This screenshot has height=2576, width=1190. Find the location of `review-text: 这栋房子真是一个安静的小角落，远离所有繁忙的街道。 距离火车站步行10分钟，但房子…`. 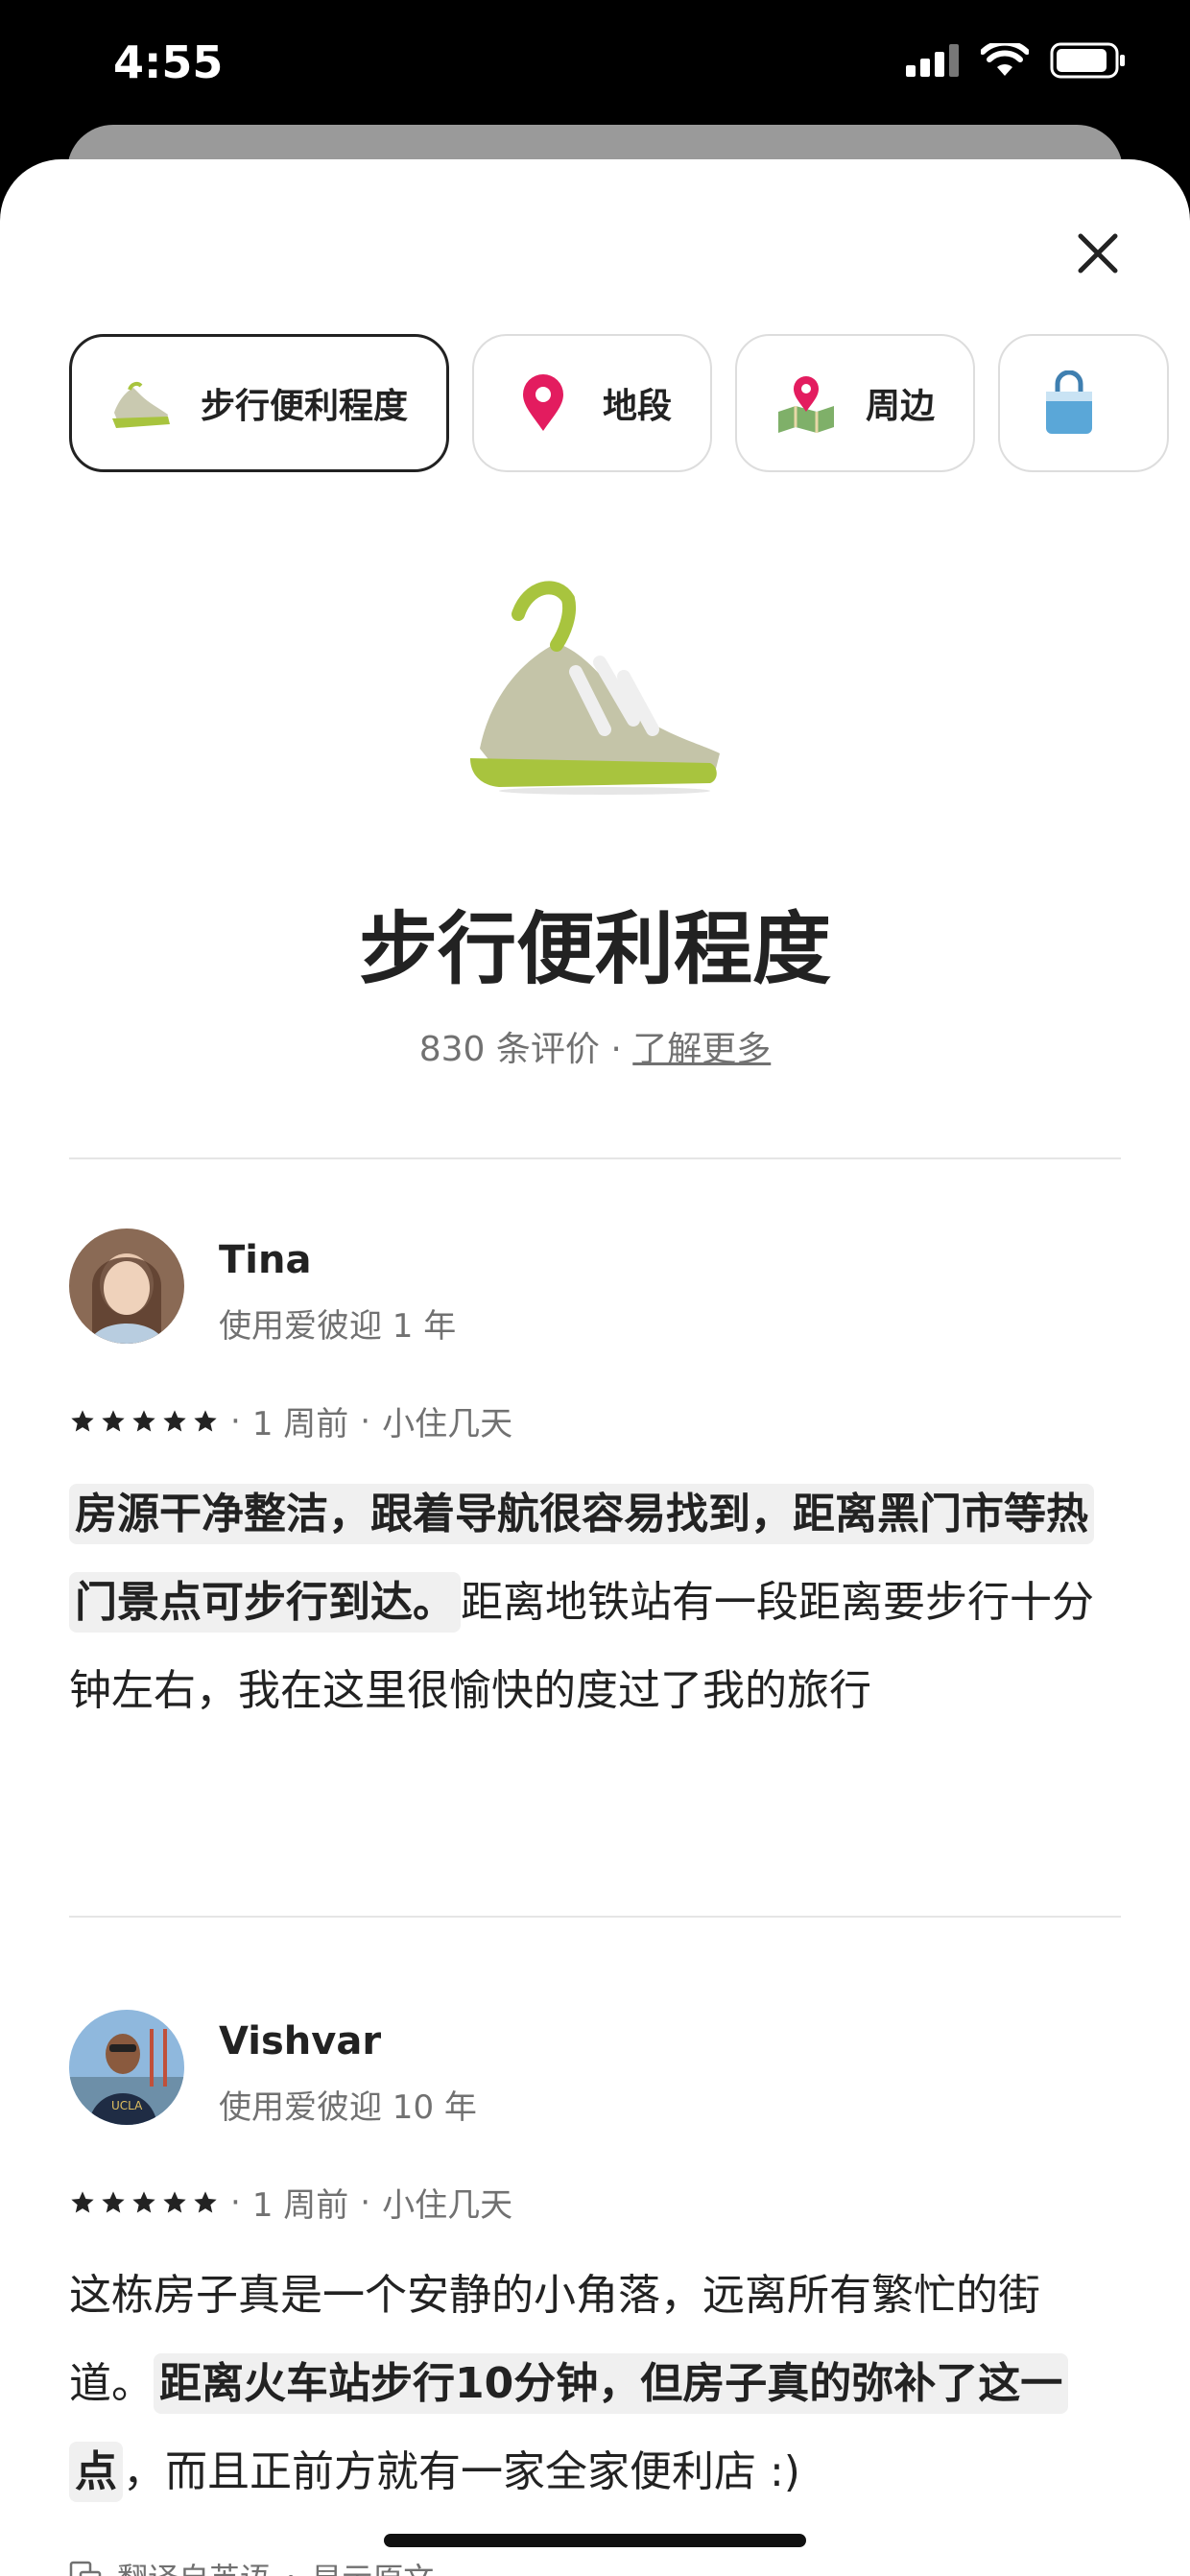

review-text: 这栋房子真是一个安静的小角落，远离所有繁忙的街道。 距离火车站步行10分钟，但房子… is located at coordinates (595, 2384).